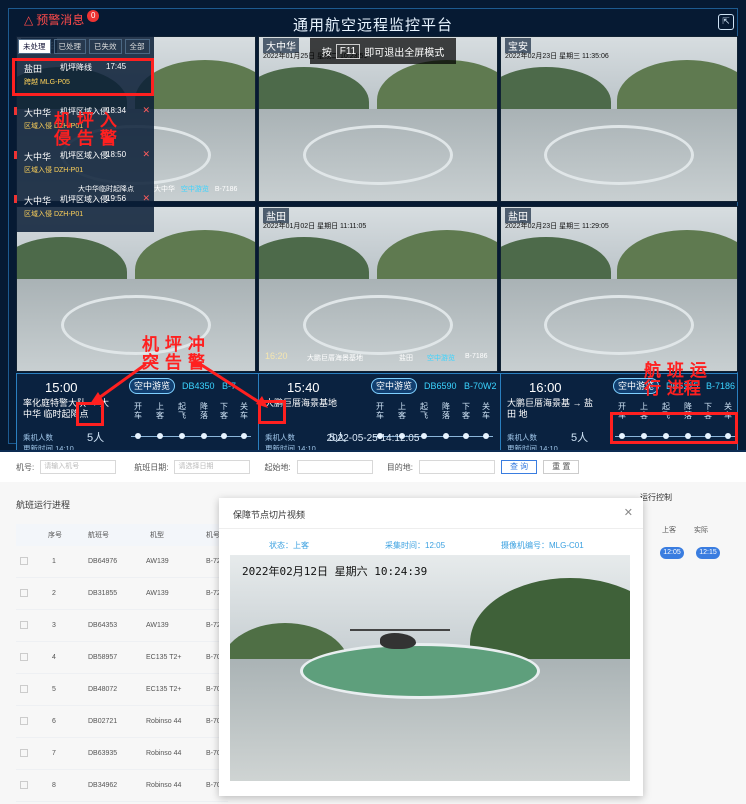  What do you see at coordinates (315, 226) in the screenshot?
I see `camera-timestamp: 2022年01月02日 星期日 11:11:05` at bounding box center [315, 226].